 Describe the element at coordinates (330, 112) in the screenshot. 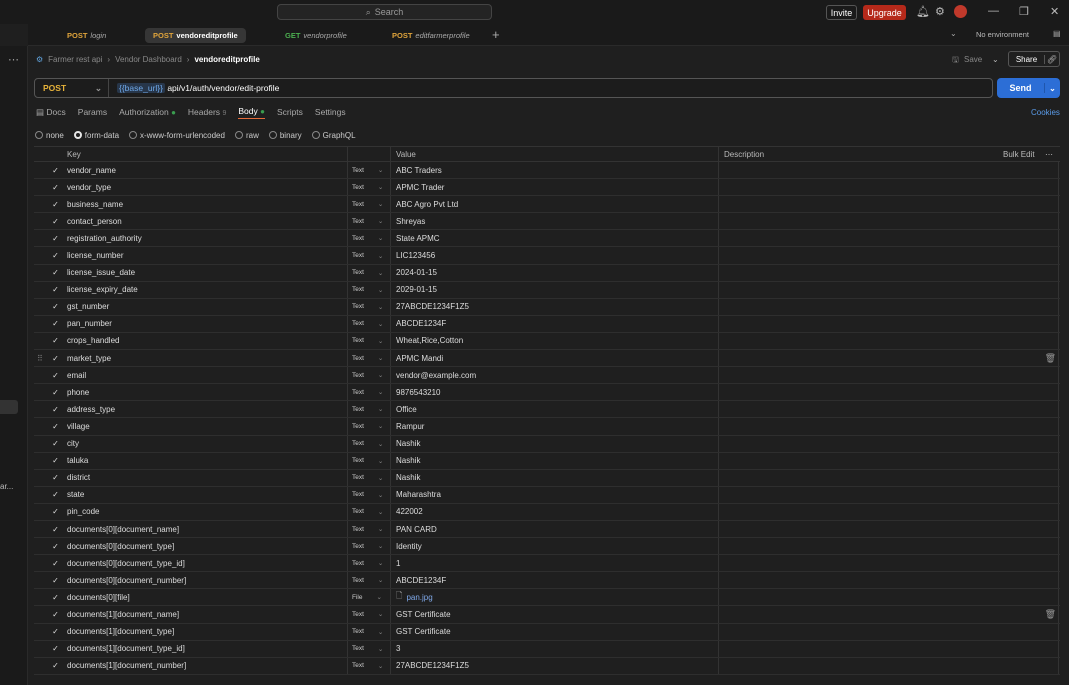

I see `tab-settings: Settings` at that location.